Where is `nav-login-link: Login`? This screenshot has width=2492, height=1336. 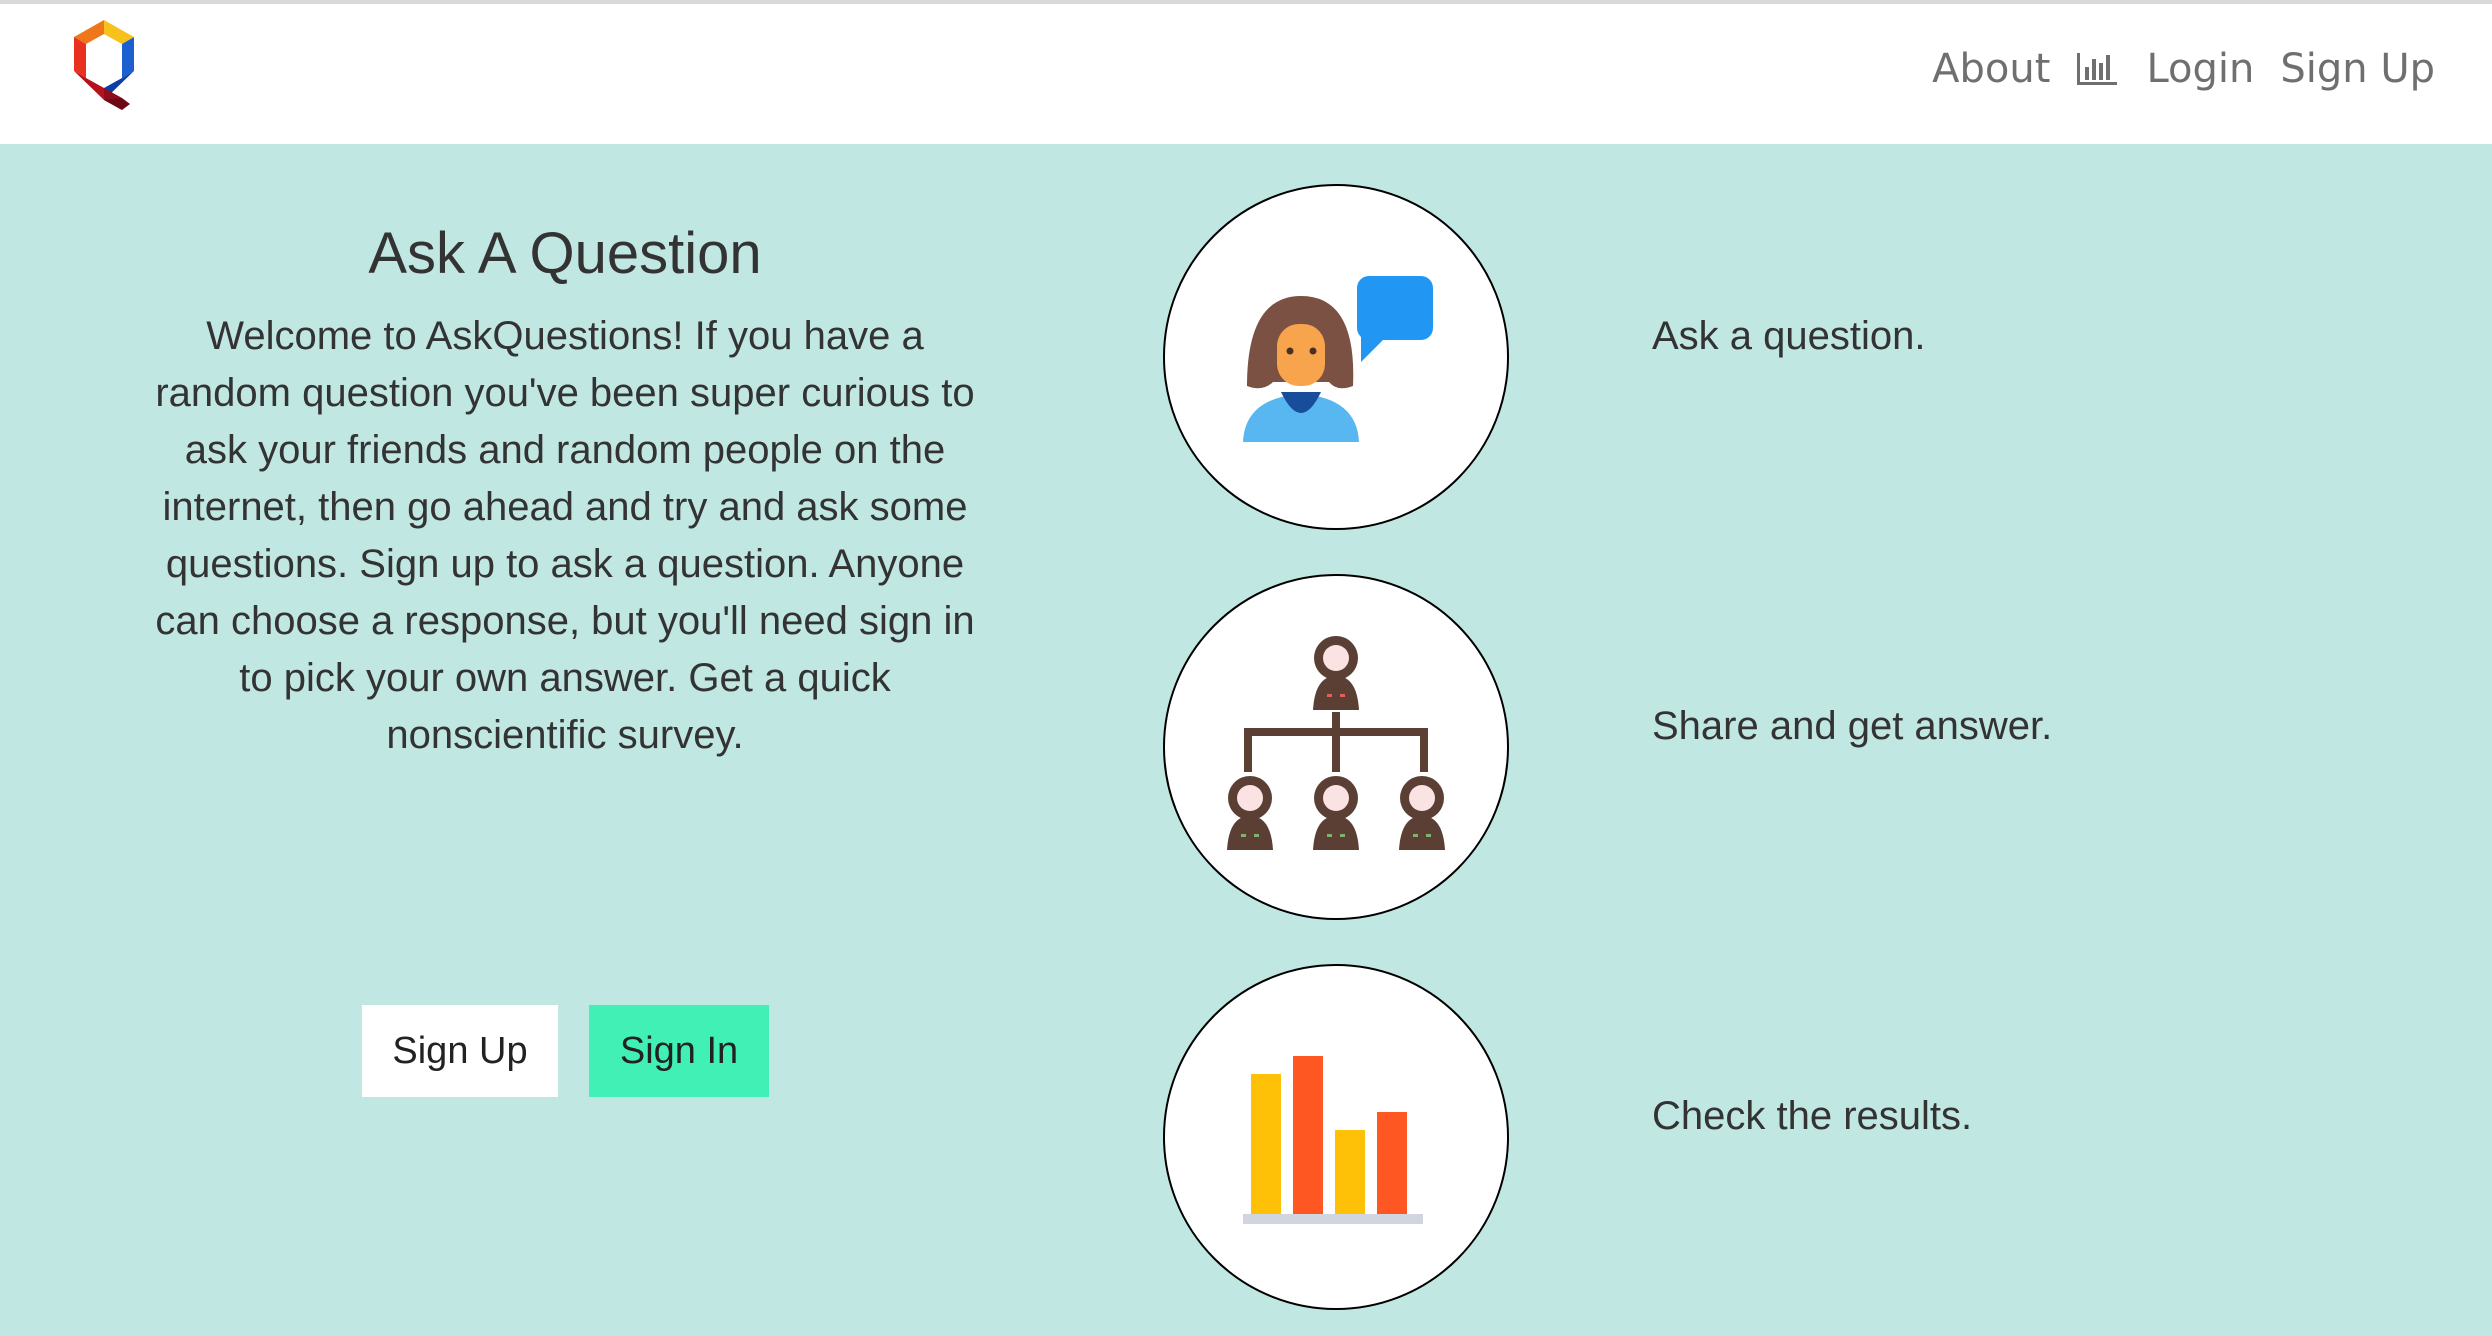 nav-login-link: Login is located at coordinates (2200, 69).